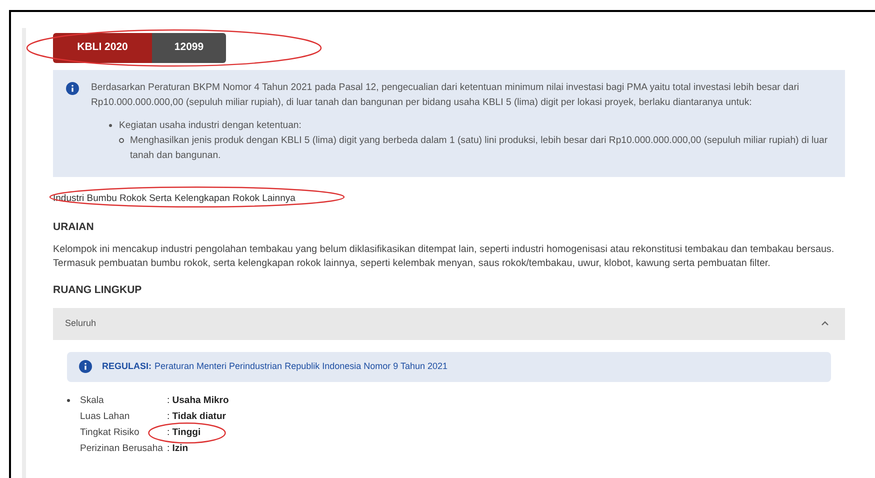  Describe the element at coordinates (210, 126) in the screenshot. I see `notice-item: Kegiatan usaha industri dengan ketentuan:` at that location.